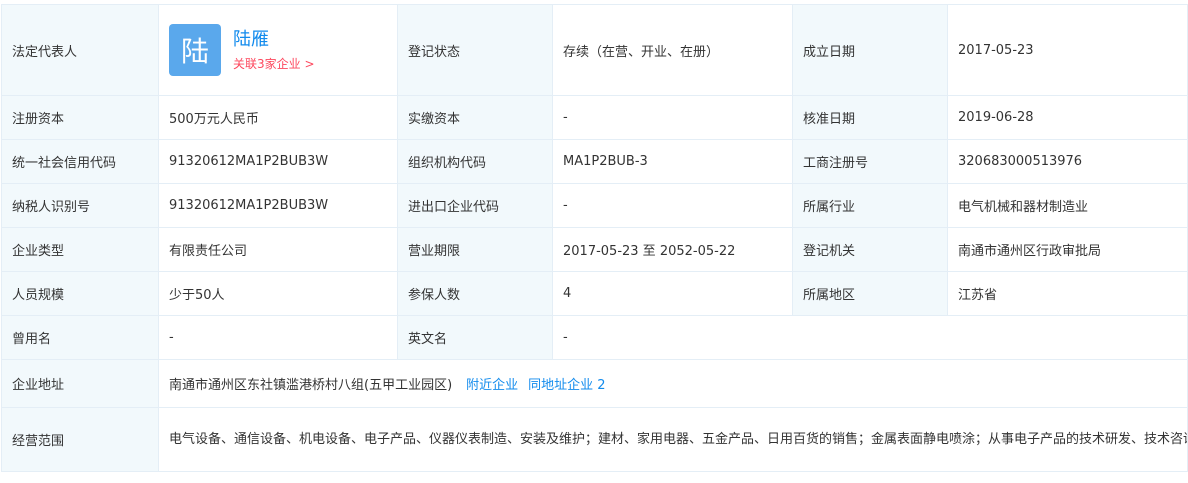  What do you see at coordinates (870, 50) in the screenshot?
I see `founded-label: 成立日期` at bounding box center [870, 50].